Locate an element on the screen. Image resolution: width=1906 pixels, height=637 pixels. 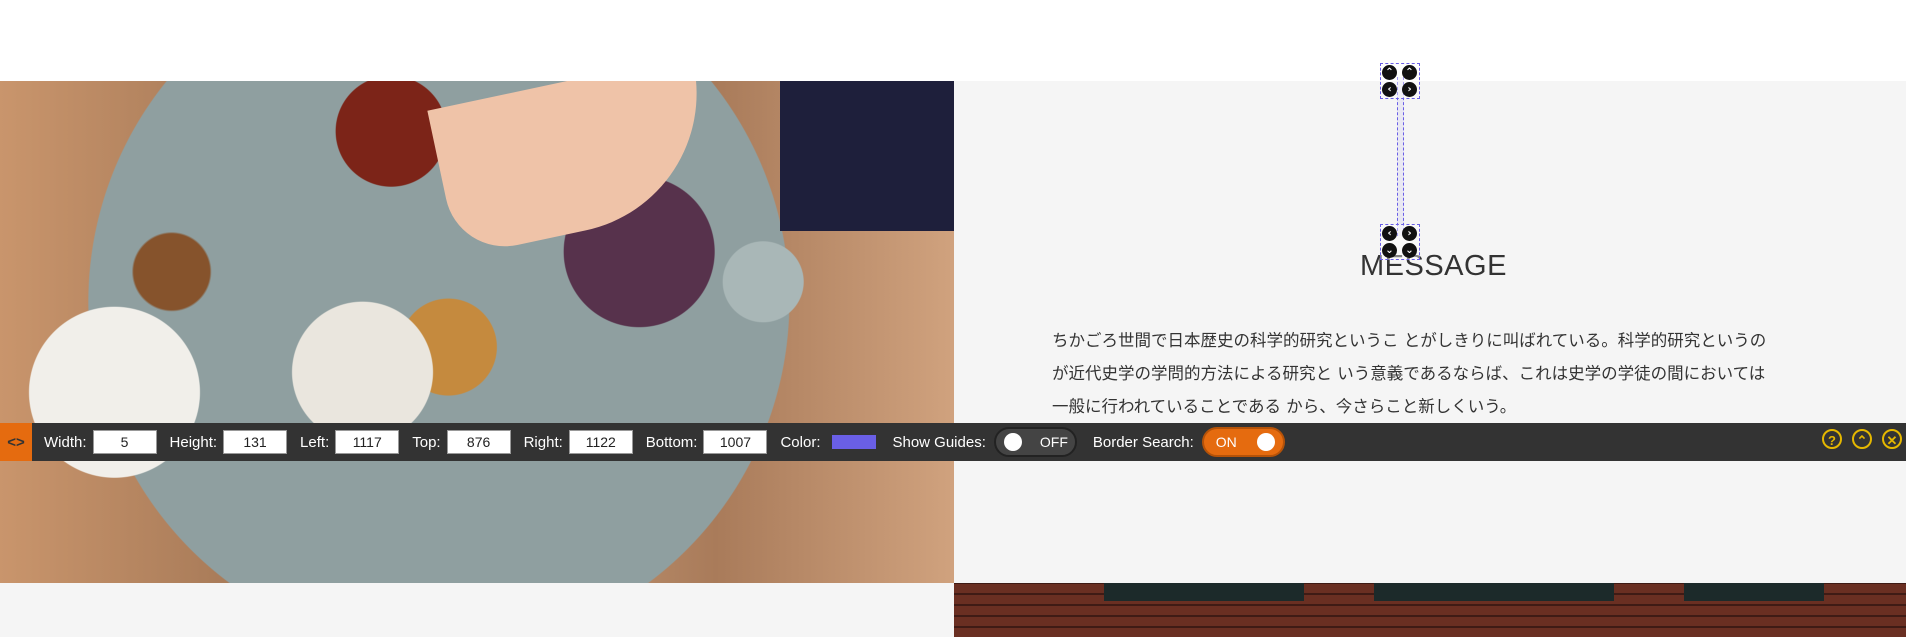
bottom-input is located at coordinates (735, 442).